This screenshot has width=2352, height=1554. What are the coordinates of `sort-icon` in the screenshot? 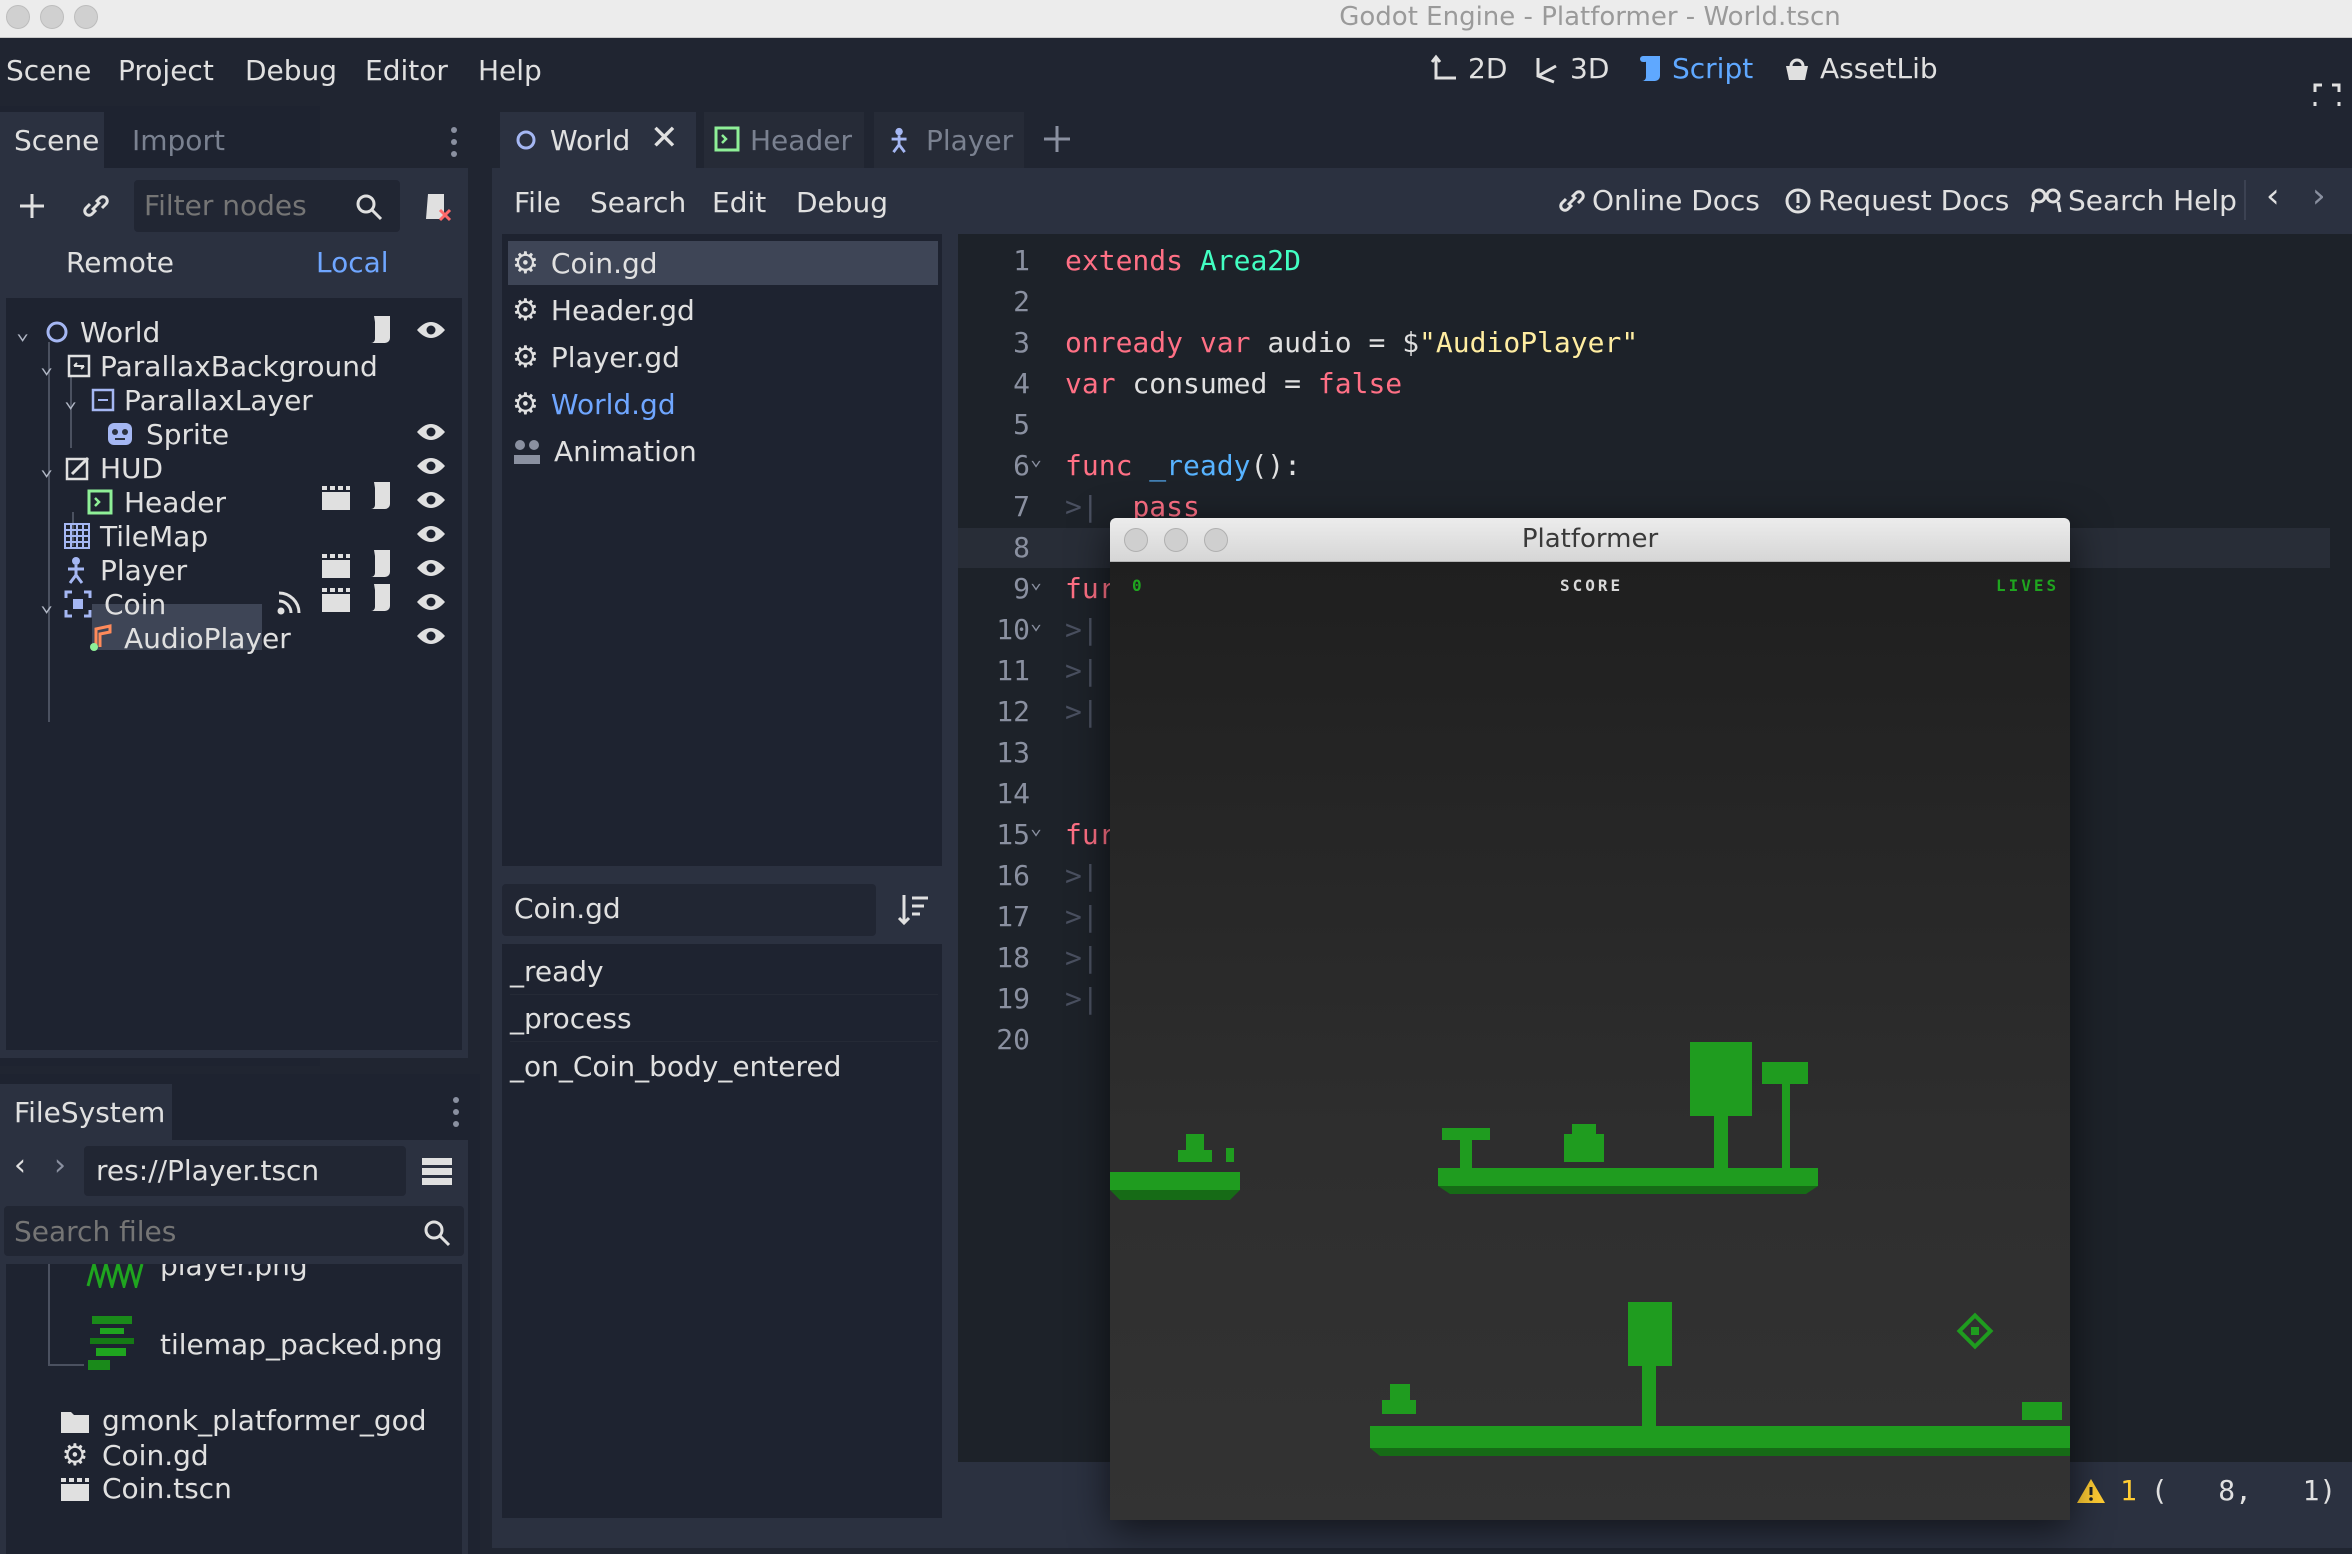 It's located at (913, 909).